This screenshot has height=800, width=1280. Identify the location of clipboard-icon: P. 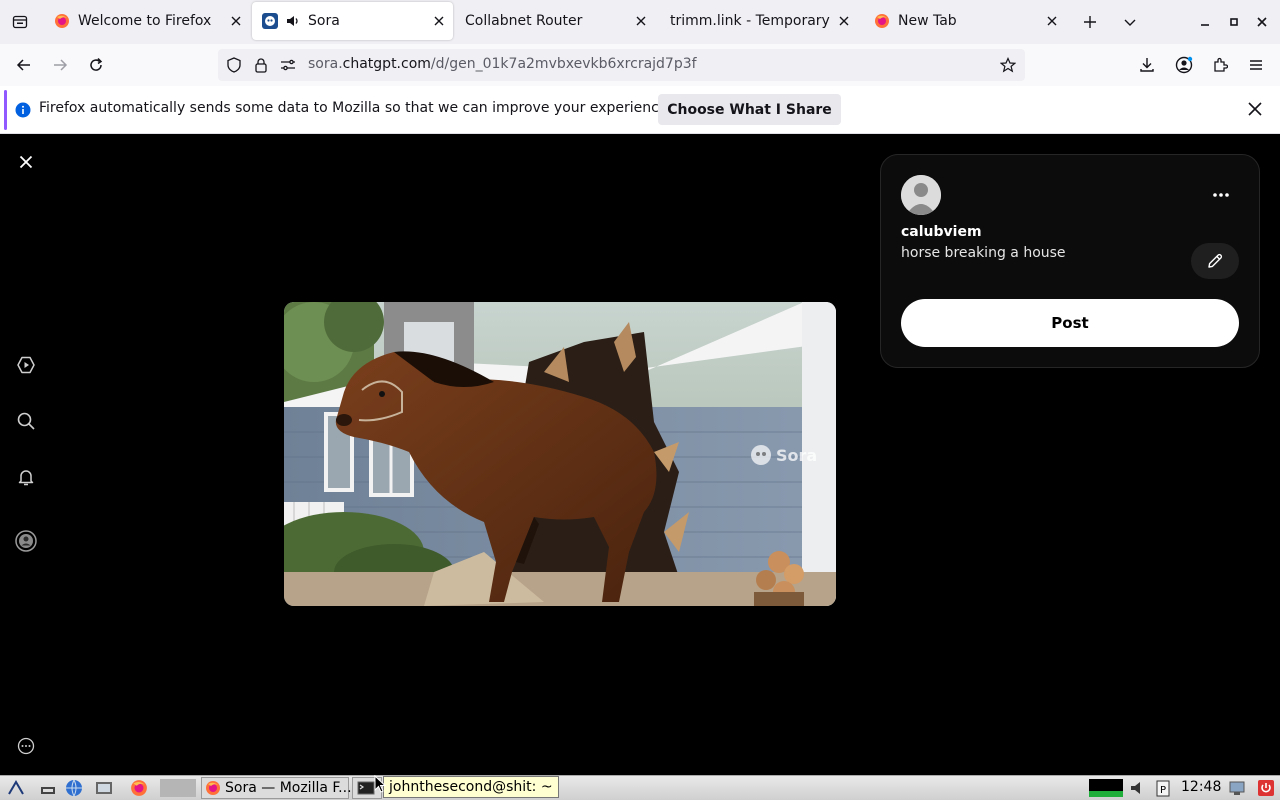
(1163, 788).